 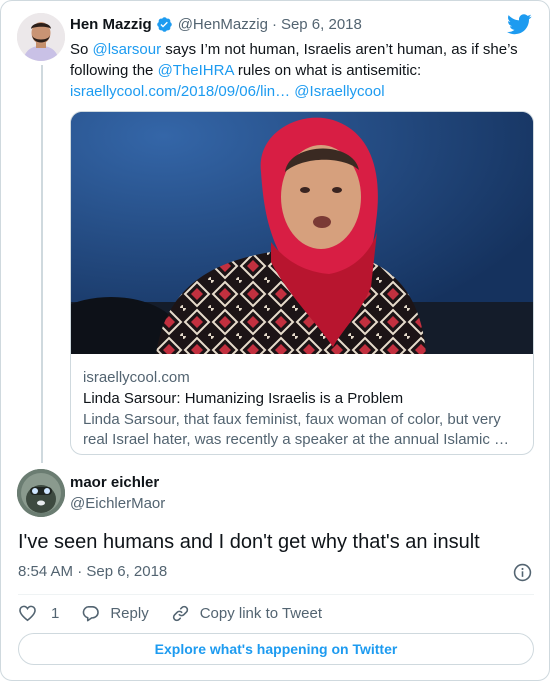 I want to click on tweet-timestamp: 8:54 AM · Sep 6, 2018, so click(x=92, y=571).